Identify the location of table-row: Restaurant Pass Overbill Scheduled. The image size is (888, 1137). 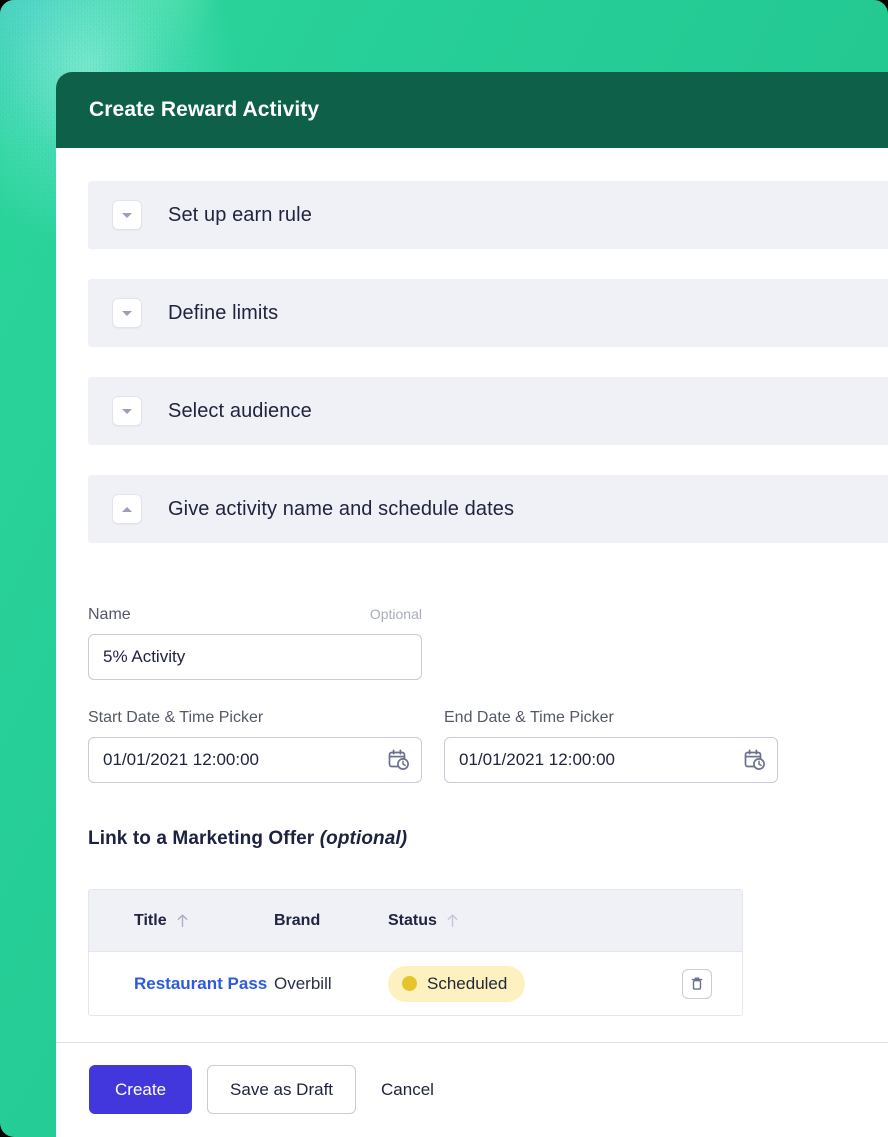
(415, 983).